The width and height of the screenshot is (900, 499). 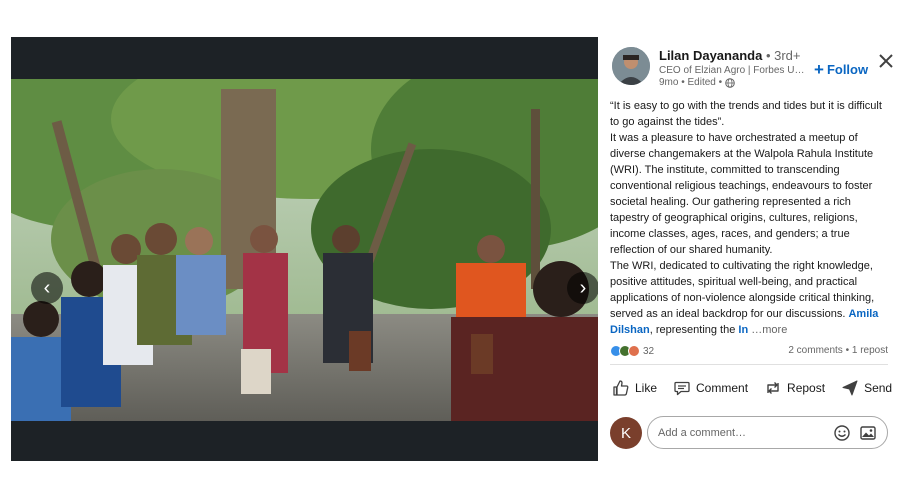 What do you see at coordinates (783, 55) in the screenshot?
I see `connection-degree: • 3rd+` at bounding box center [783, 55].